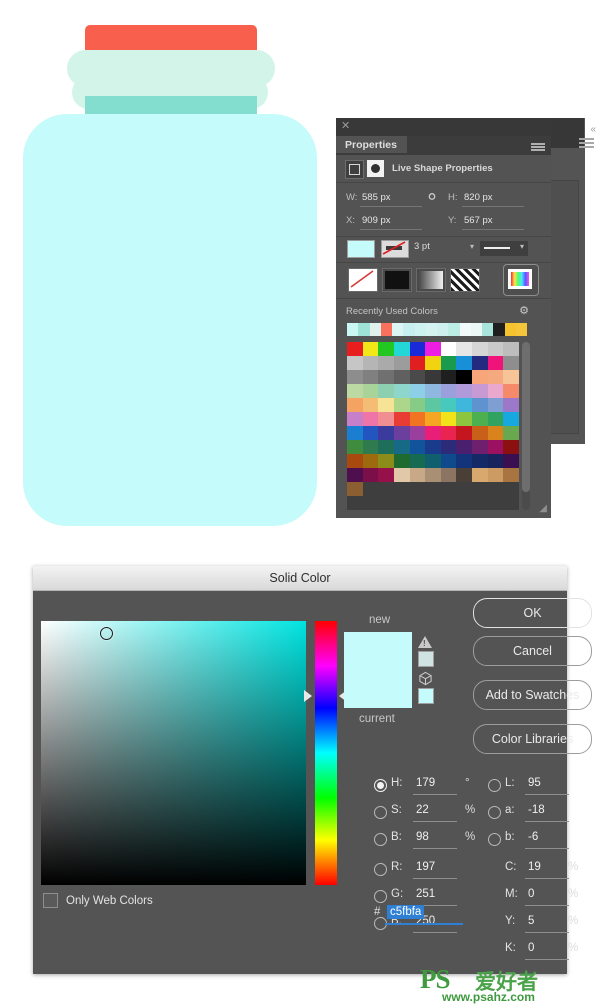 The image size is (600, 1008). I want to click on close-icon: ✕, so click(345, 126).